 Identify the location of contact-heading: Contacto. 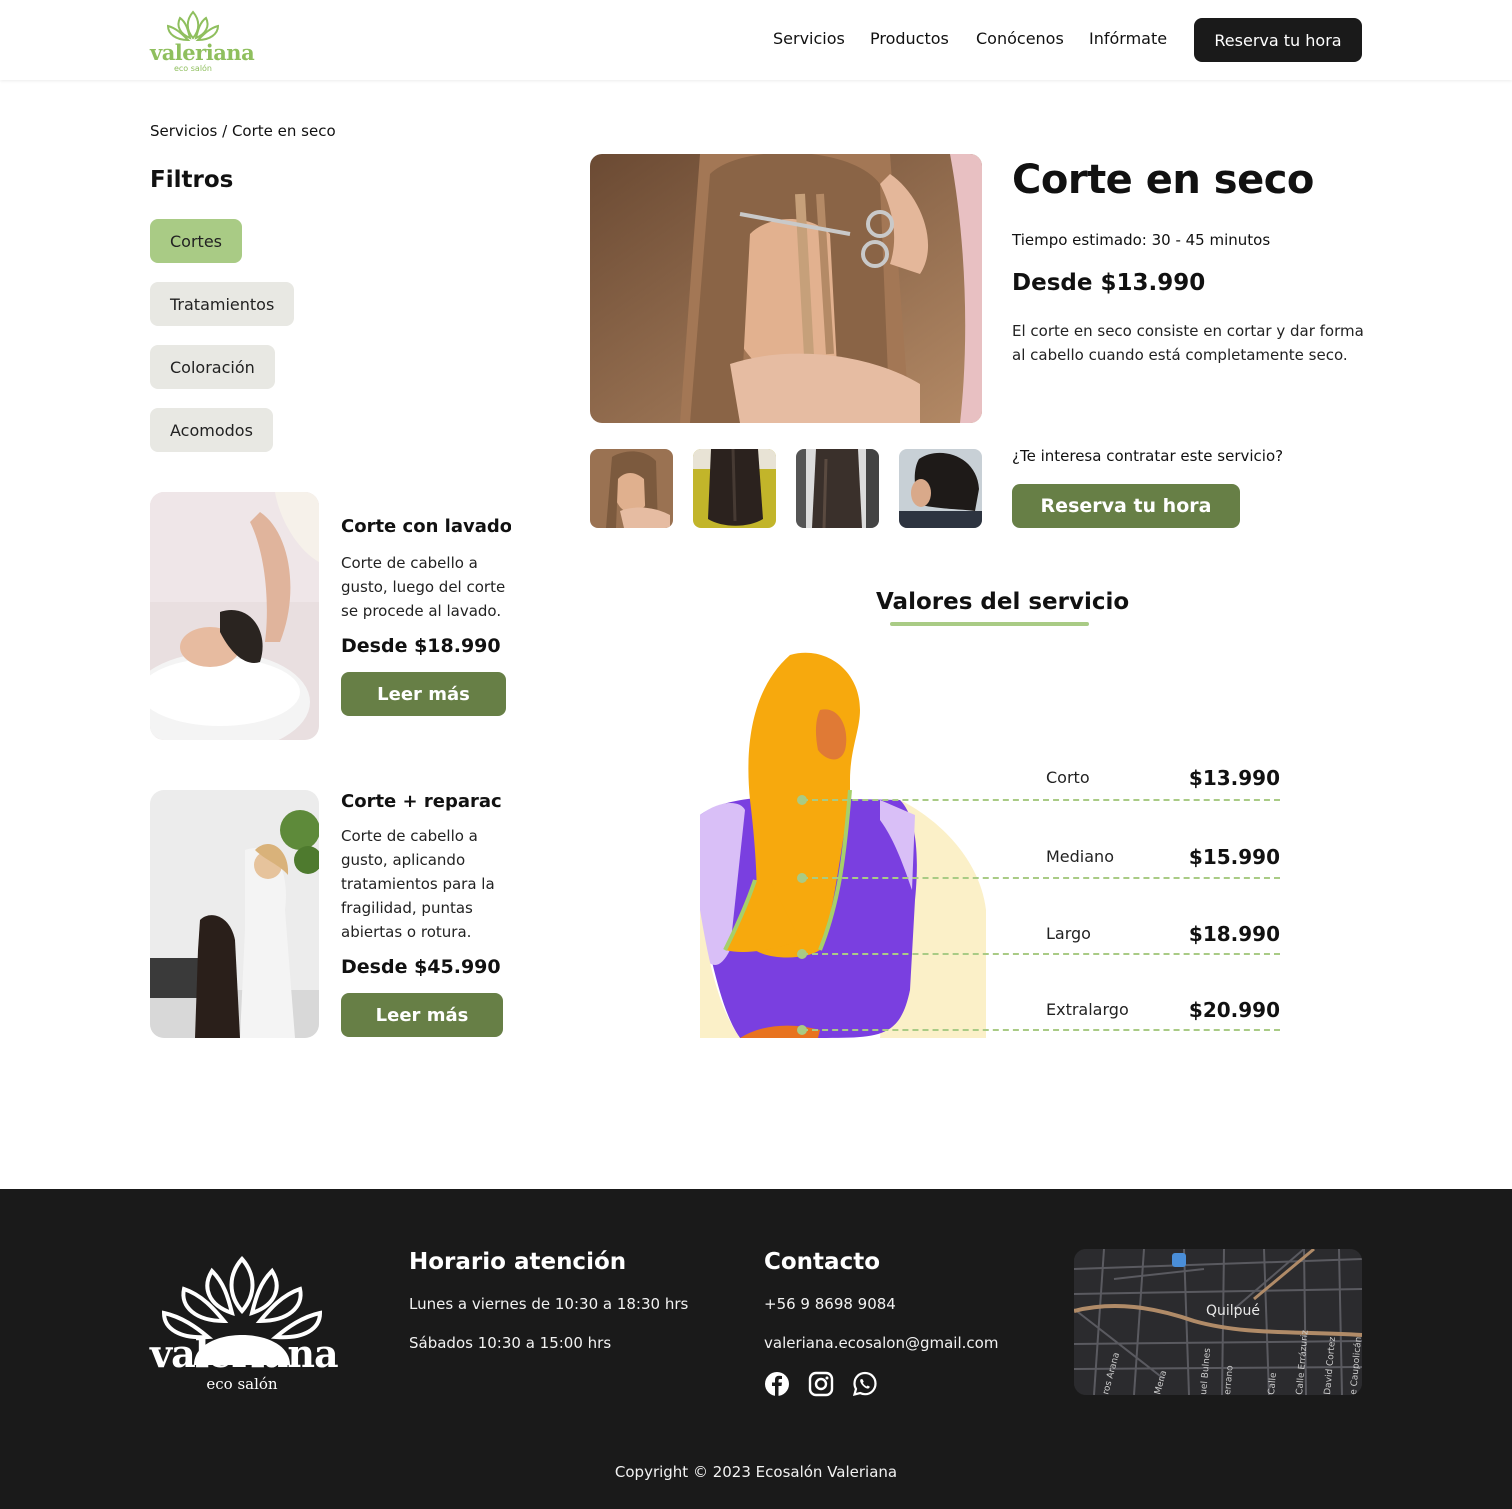
(822, 1262).